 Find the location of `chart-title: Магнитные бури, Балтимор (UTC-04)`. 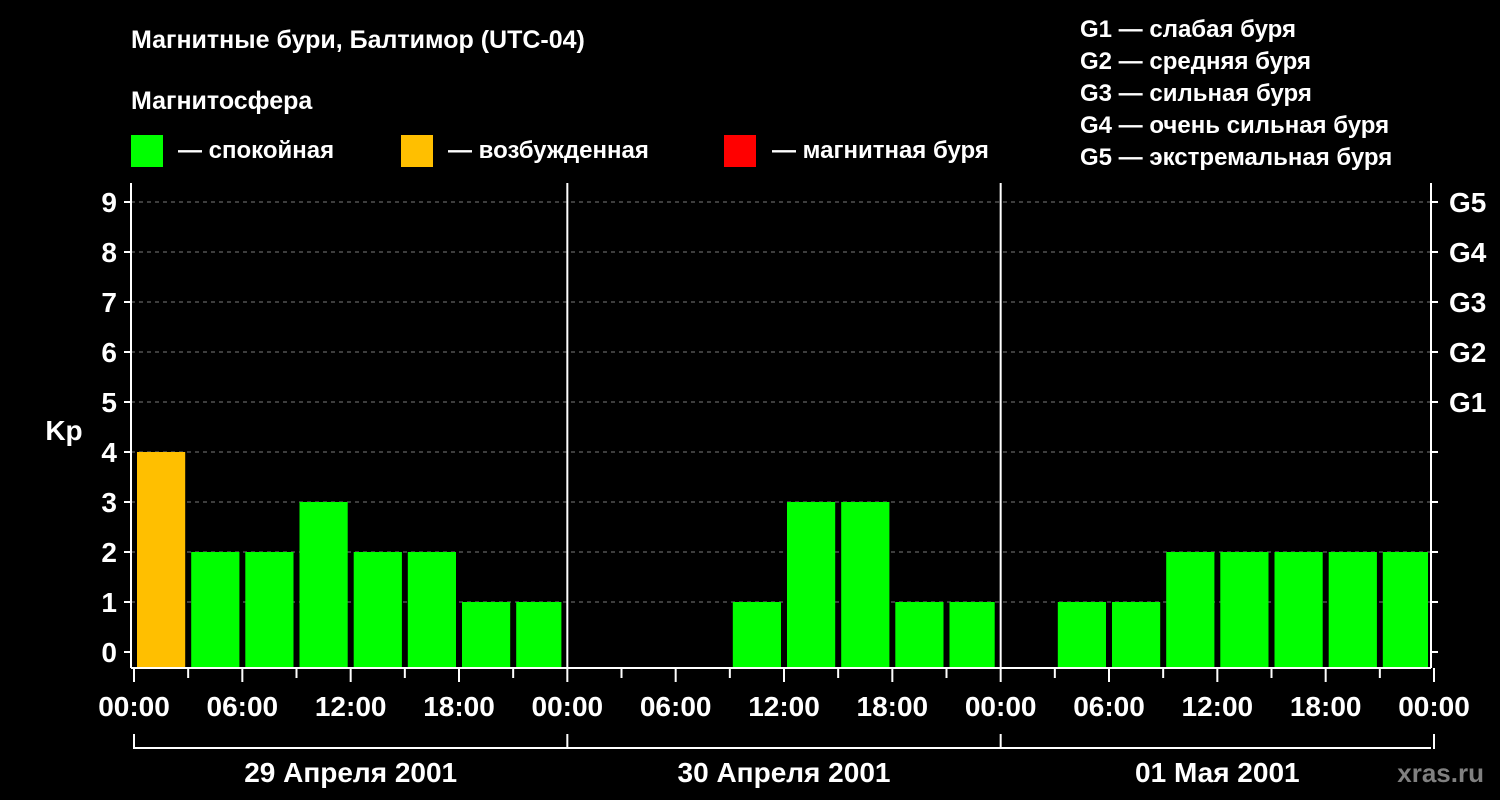

chart-title: Магнитные бури, Балтимор (UTC-04) is located at coordinates (358, 40).